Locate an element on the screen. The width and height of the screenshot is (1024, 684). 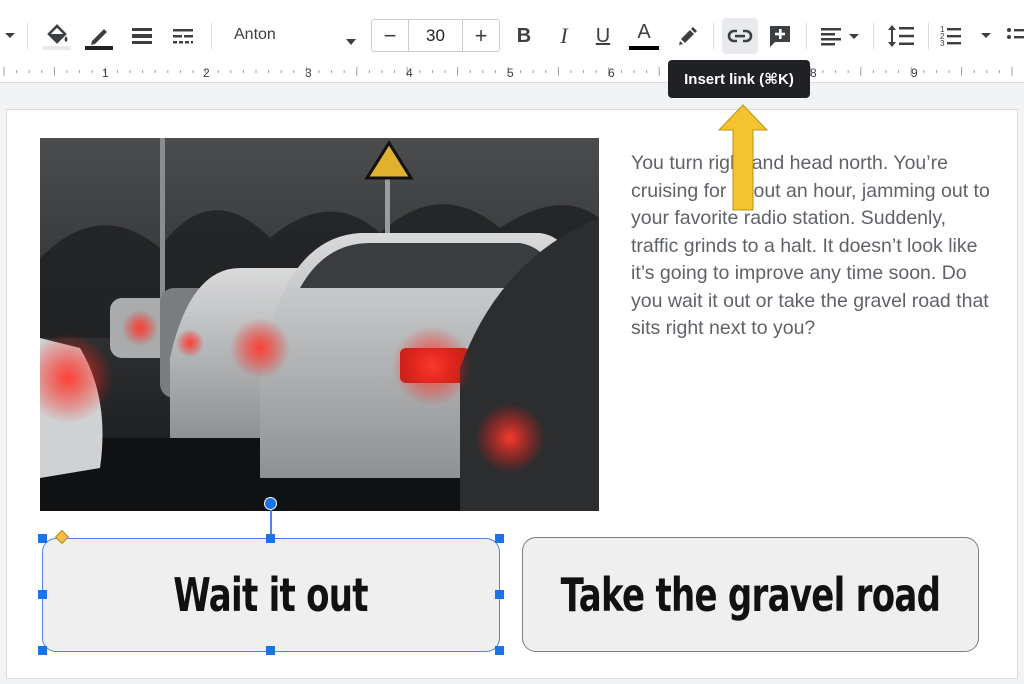
resize-handle-nw is located at coordinates (42, 538).